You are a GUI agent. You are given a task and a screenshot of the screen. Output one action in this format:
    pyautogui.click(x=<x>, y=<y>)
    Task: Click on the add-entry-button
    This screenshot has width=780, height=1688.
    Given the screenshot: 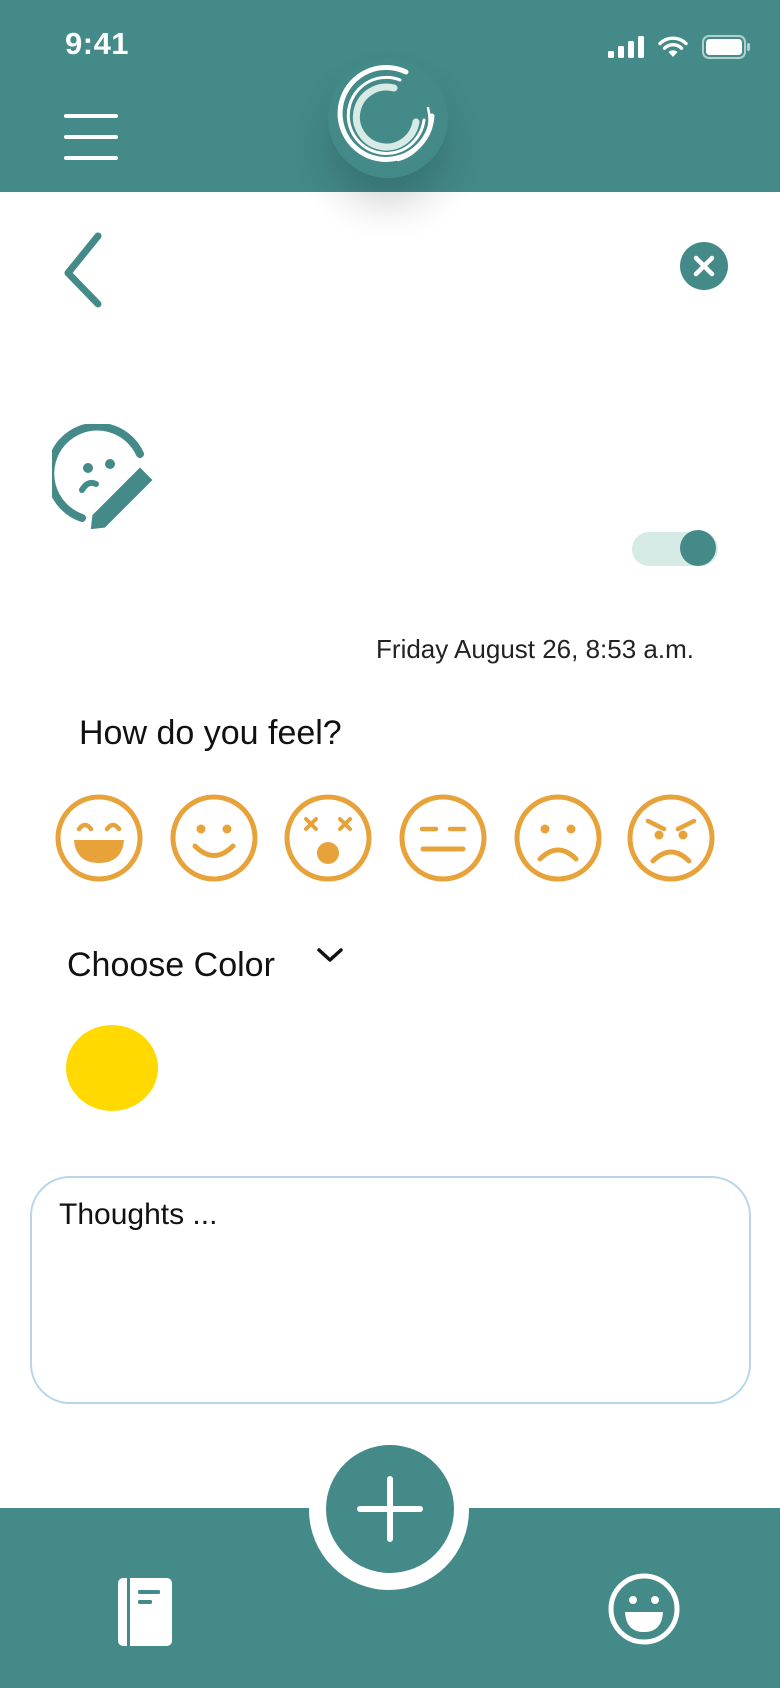 What is the action you would take?
    pyautogui.click(x=390, y=1509)
    